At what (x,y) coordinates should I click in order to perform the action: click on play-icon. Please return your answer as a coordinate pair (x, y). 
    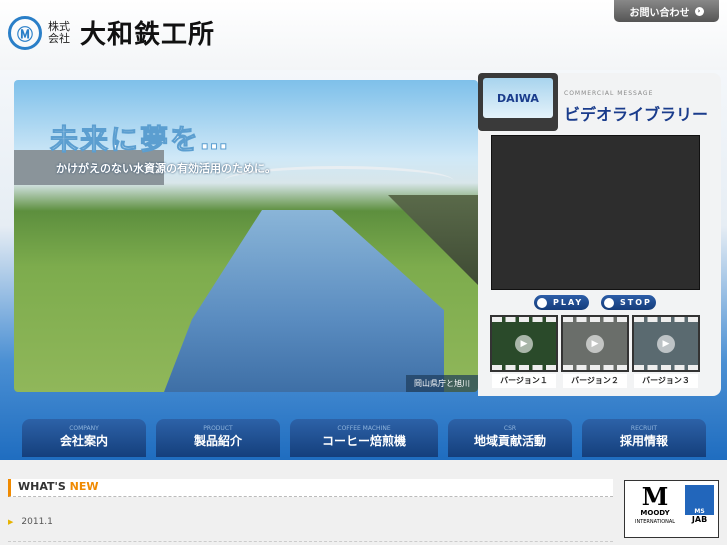
    Looking at the image, I should click on (542, 302).